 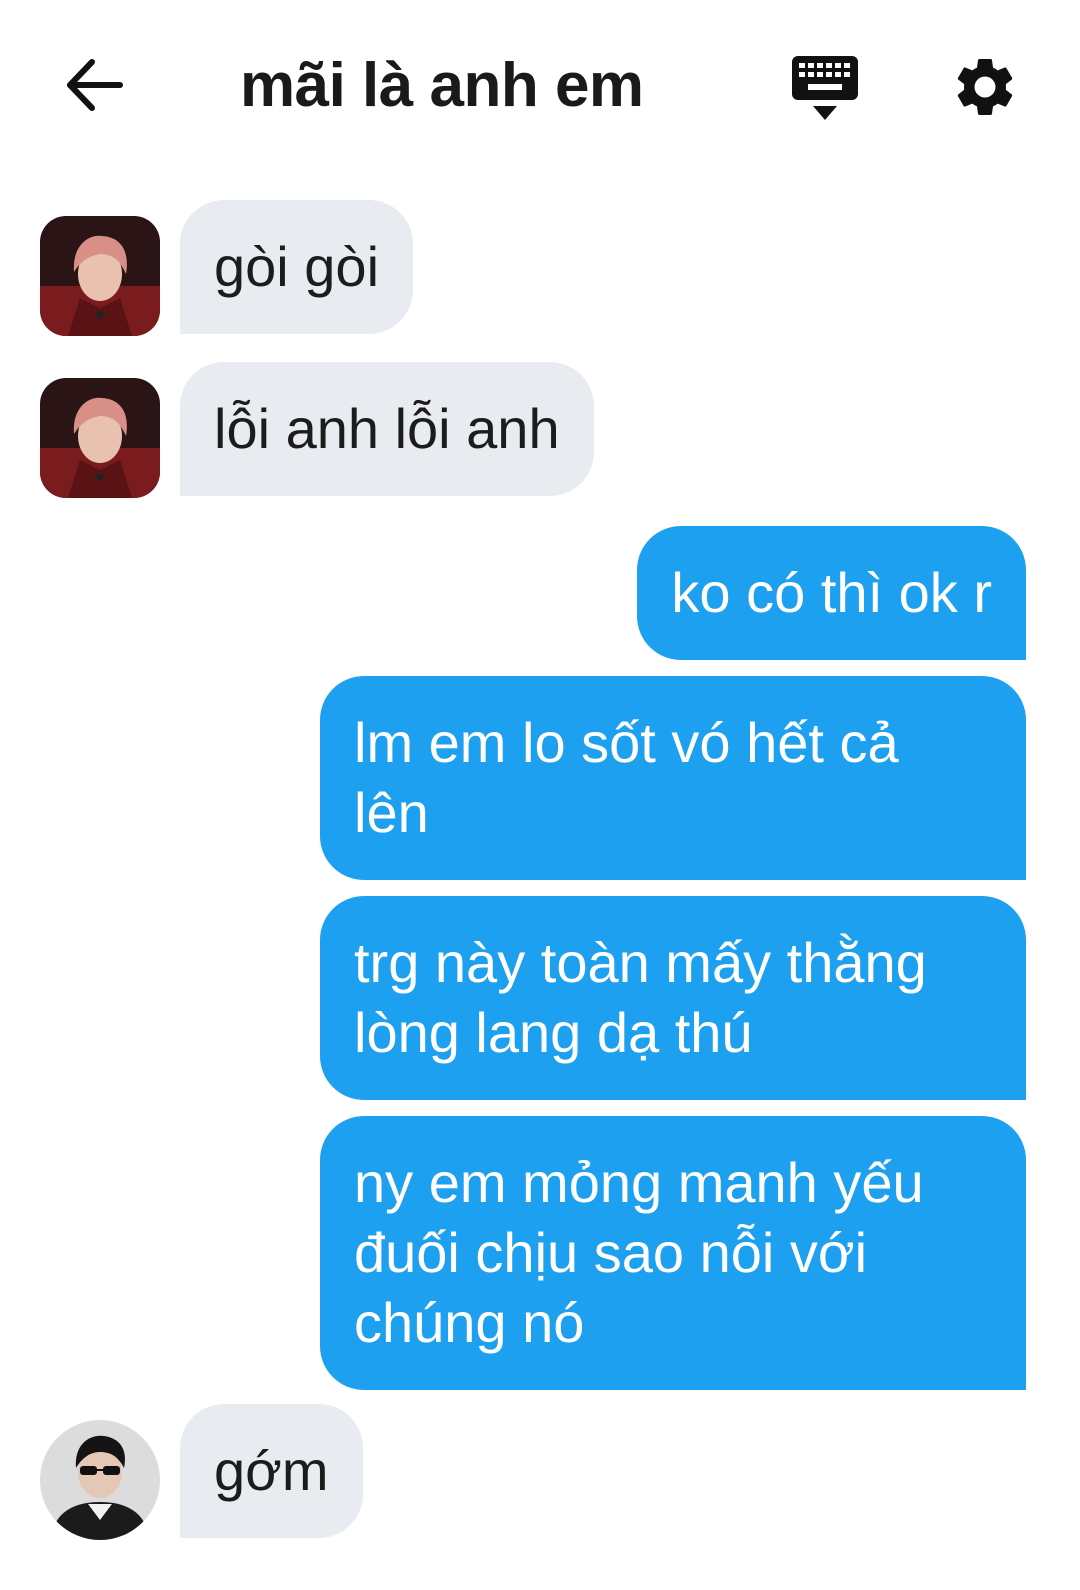 I want to click on back-button, so click(x=93, y=85).